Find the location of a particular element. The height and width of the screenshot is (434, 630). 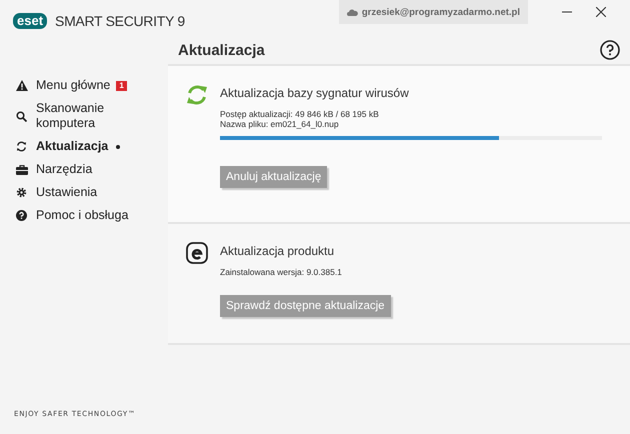

eset-logo: eset is located at coordinates (30, 21).